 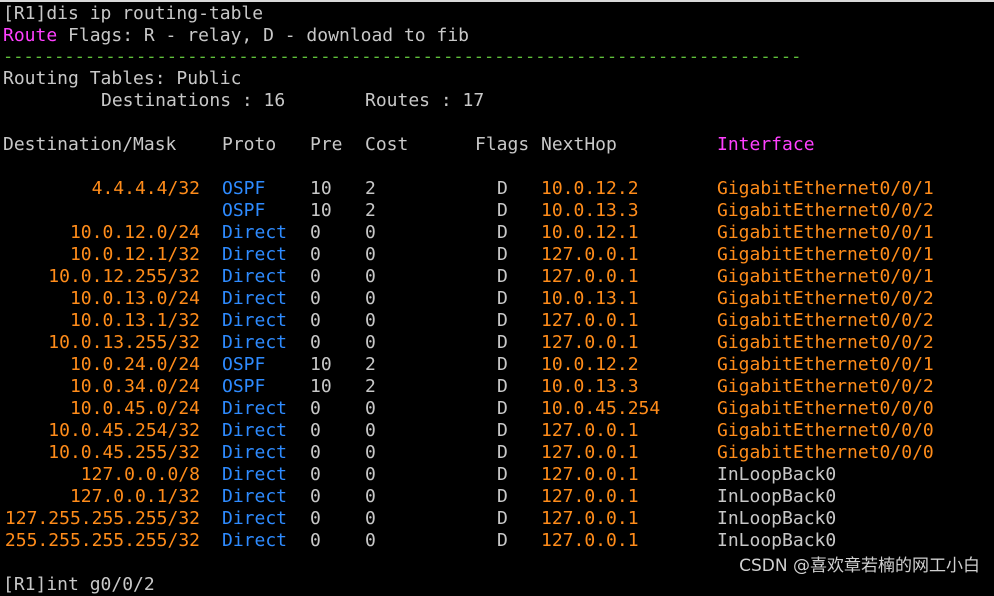 What do you see at coordinates (124, 430) in the screenshot?
I see `route-destination: 10.0.45.254/32` at bounding box center [124, 430].